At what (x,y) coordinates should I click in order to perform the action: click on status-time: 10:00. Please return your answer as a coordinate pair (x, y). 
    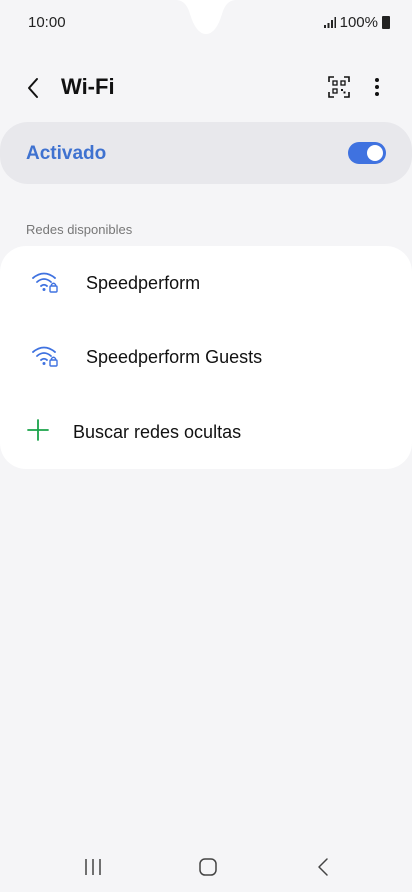
    Looking at the image, I should click on (47, 22).